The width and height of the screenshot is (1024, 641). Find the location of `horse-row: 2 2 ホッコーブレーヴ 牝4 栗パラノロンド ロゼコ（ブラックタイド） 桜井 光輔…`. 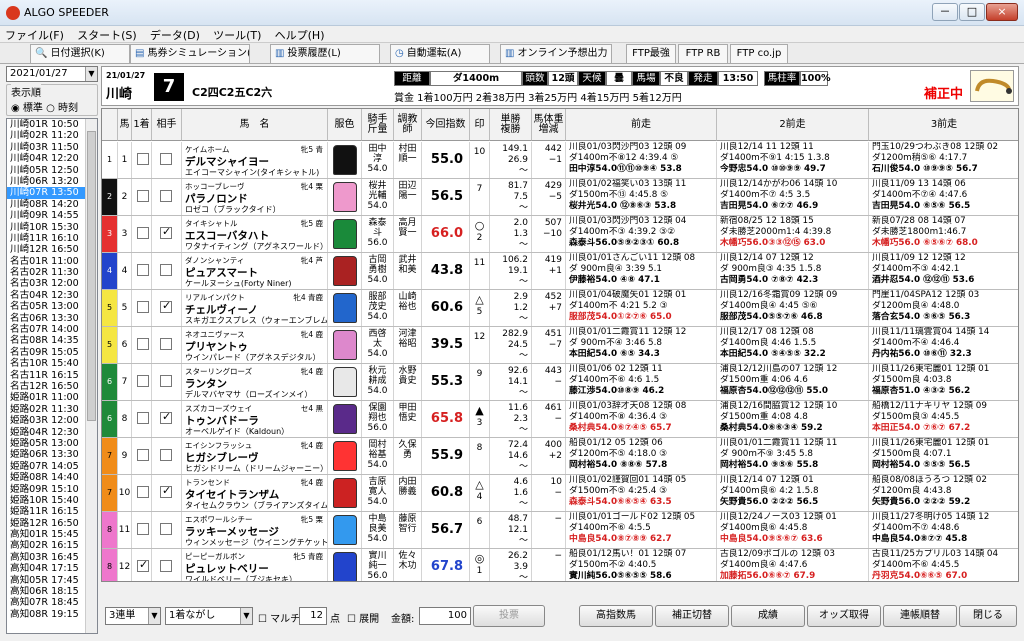

horse-row: 2 2 ホッコーブレーヴ 牝4 栗パラノロンド ロゼコ（ブラックタイド） 桜井 光輔… is located at coordinates (560, 197).